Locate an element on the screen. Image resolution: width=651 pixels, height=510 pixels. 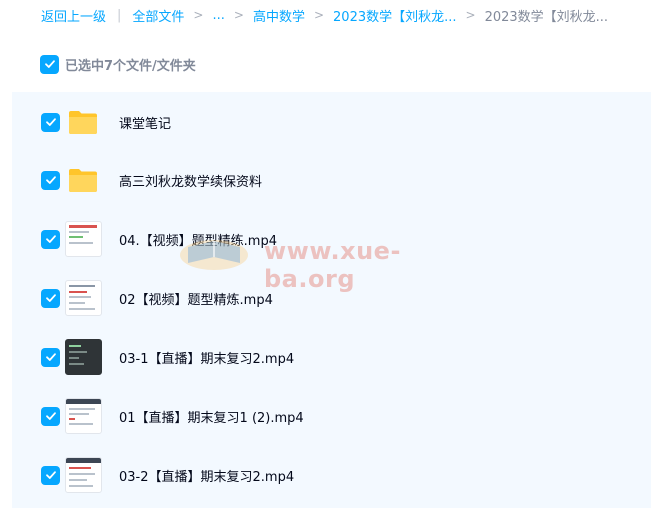
list-item: 01【直播】期末复习1 (2).mp4 is located at coordinates (331, 416).